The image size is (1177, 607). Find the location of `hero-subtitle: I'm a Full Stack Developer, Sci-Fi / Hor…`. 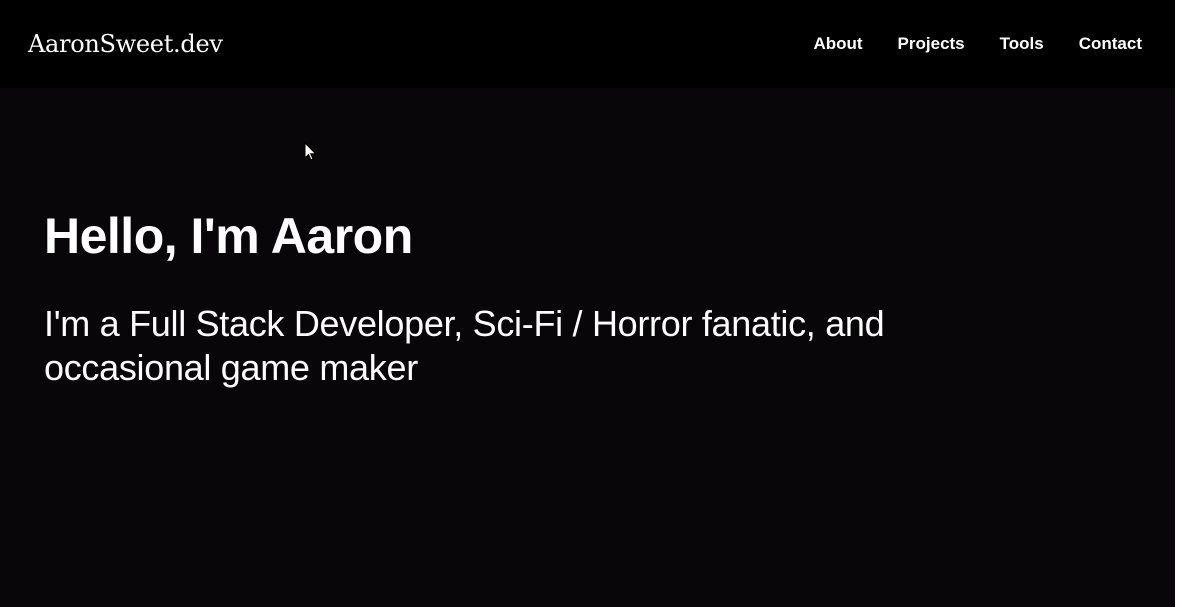

hero-subtitle: I'm a Full Stack Developer, Sci-Fi / Hor… is located at coordinates (464, 345).